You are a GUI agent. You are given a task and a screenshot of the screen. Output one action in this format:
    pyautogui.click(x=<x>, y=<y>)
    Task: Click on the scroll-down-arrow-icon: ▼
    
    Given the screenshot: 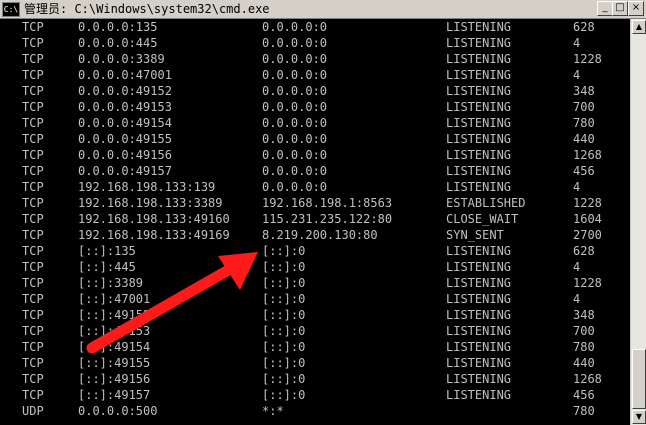 What is the action you would take?
    pyautogui.click(x=639, y=417)
    